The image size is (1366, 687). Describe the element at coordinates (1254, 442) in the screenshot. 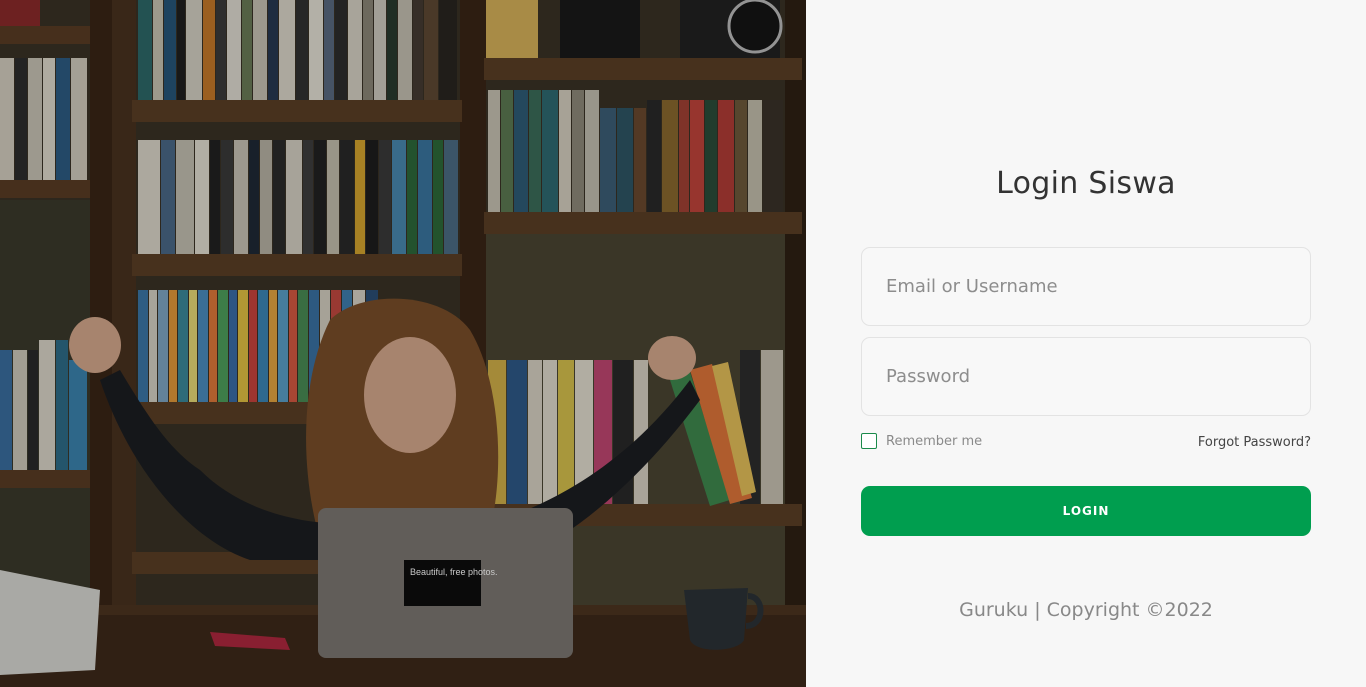

I see `forgot-password-link: Forgot Password?` at that location.